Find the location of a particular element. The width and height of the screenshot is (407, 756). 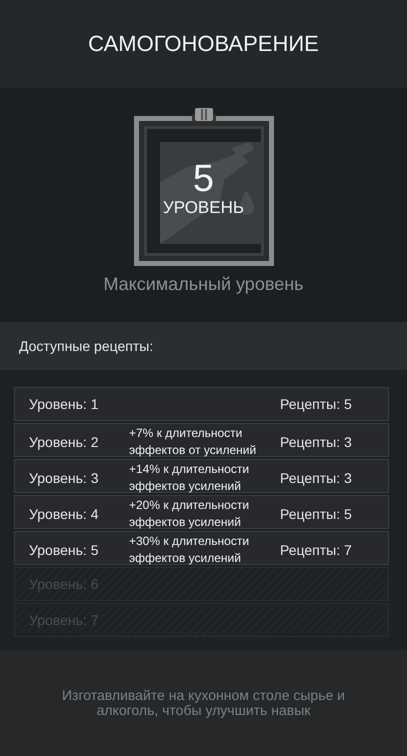

bonus-text: +14% к длительности эффектов усилений is located at coordinates (189, 478).